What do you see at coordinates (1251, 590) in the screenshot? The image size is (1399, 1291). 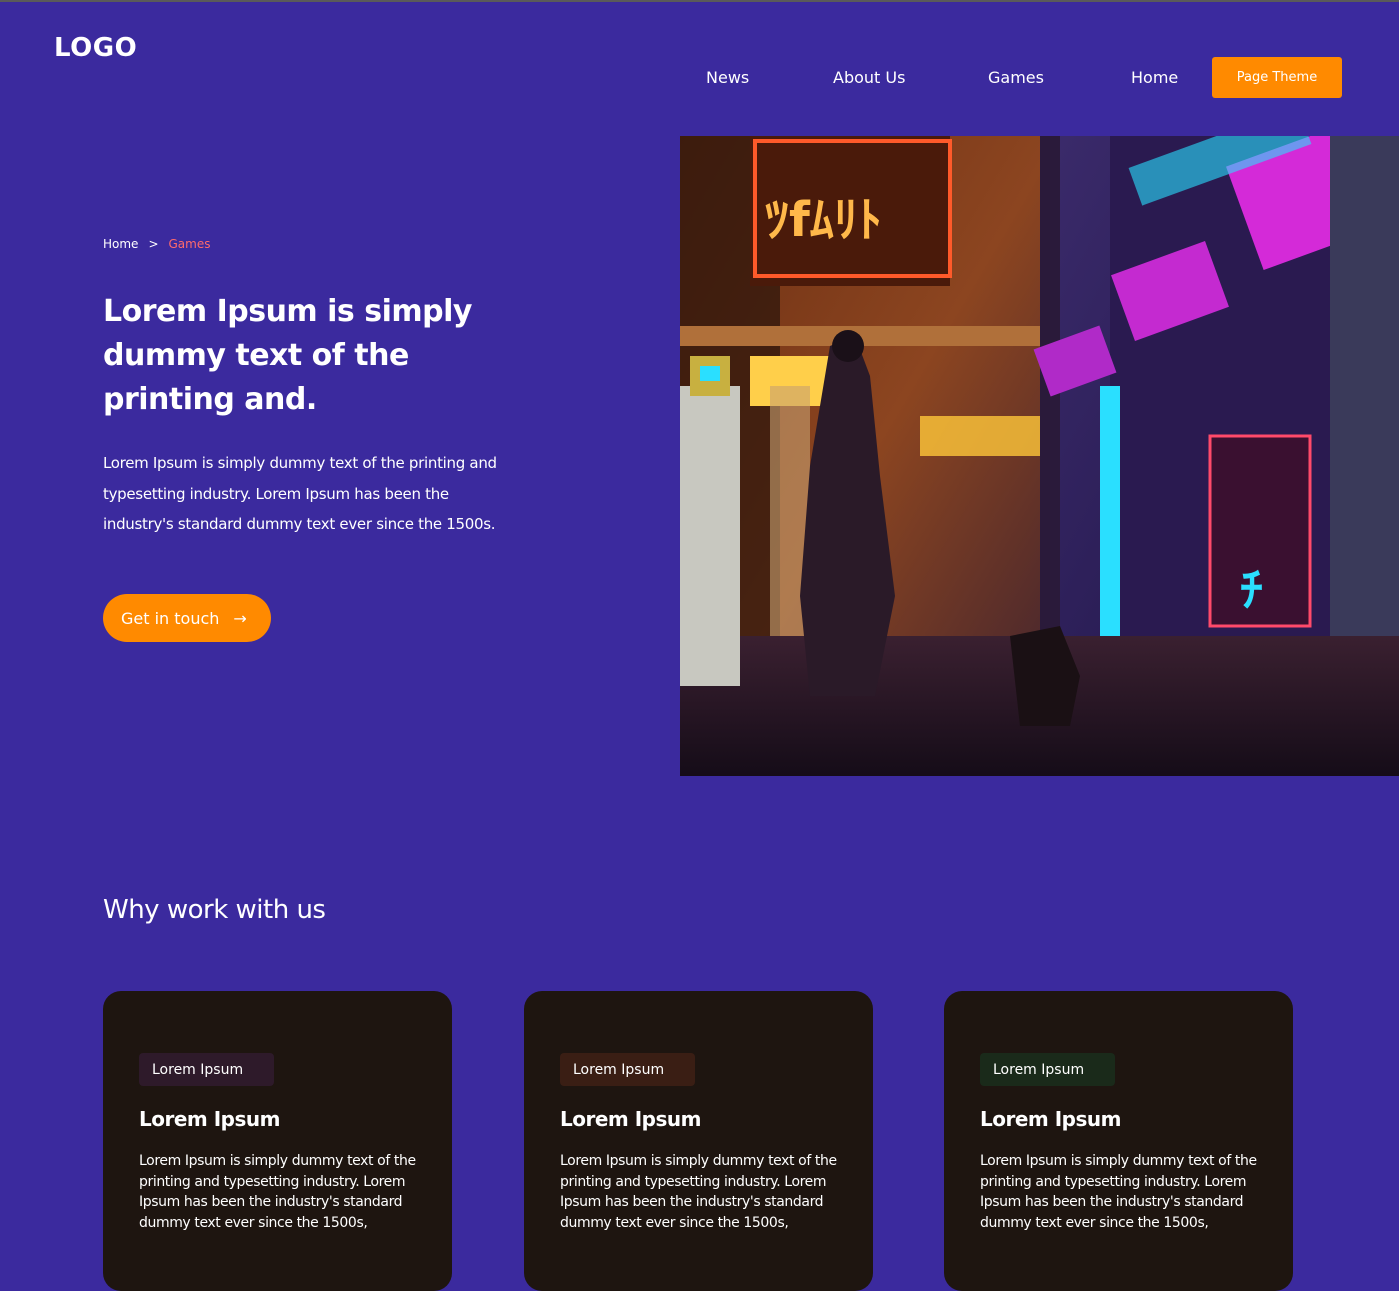 I see `svg-text: ﾁ` at bounding box center [1251, 590].